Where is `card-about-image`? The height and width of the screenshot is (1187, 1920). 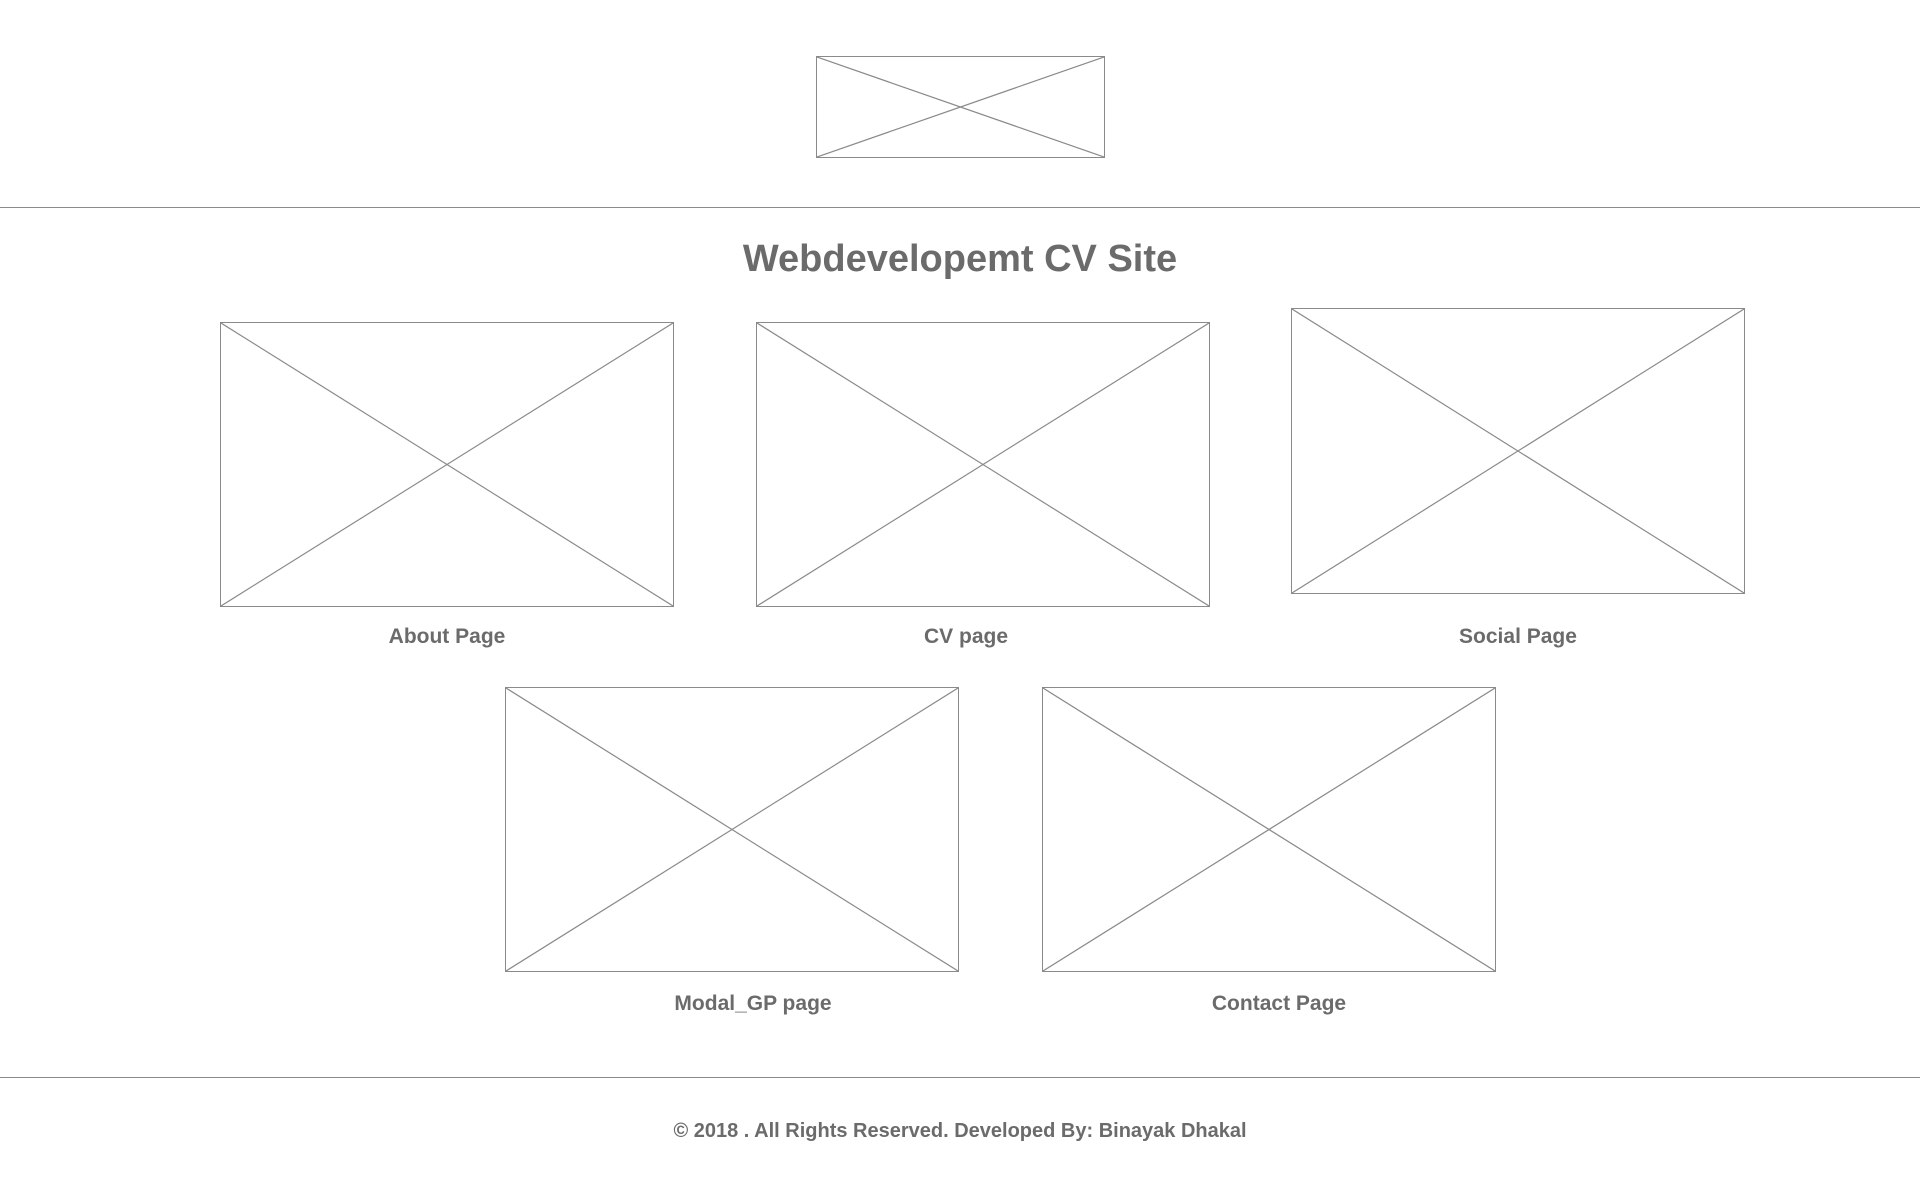
card-about-image is located at coordinates (447, 464).